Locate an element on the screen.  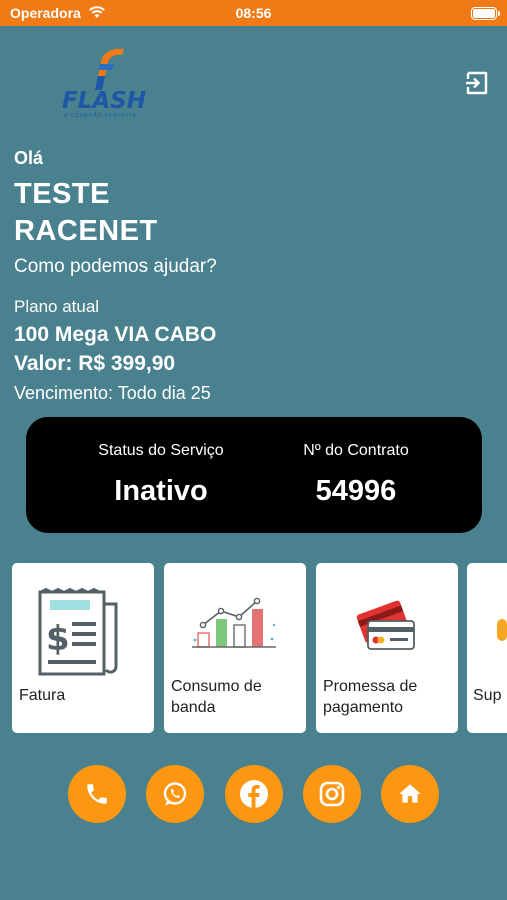
contract-number: Nº do Contrato 54996 is located at coordinates (356, 475).